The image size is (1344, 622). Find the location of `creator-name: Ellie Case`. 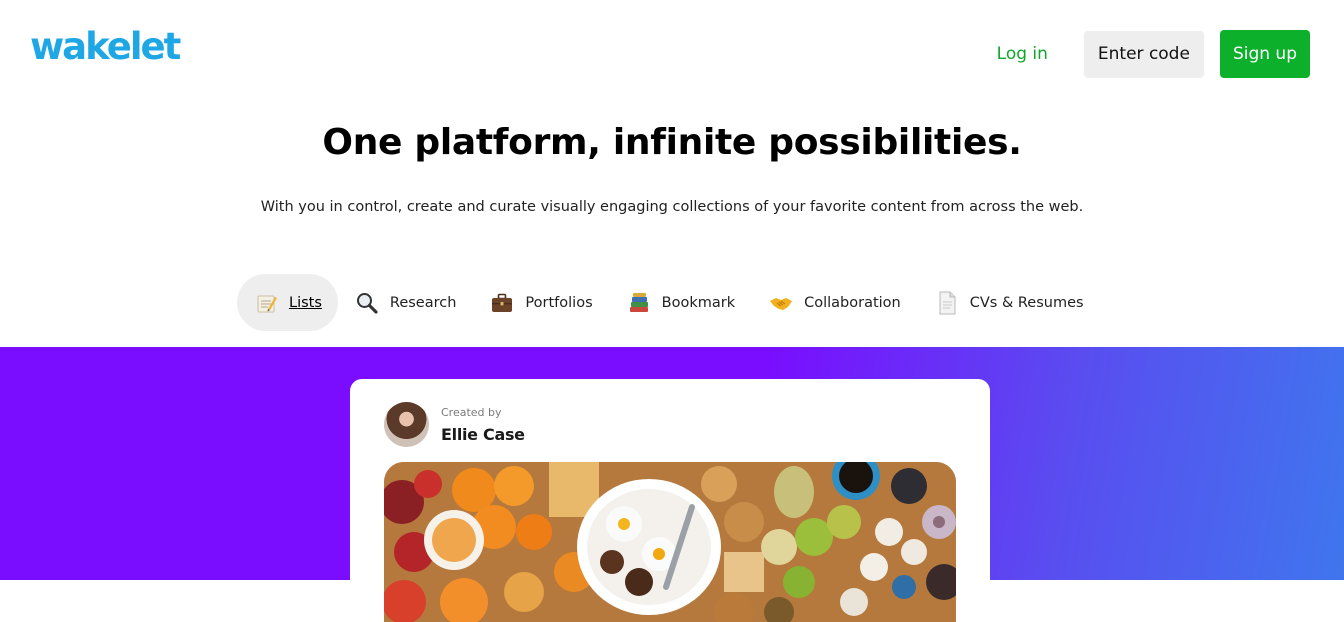

creator-name: Ellie Case is located at coordinates (483, 434).